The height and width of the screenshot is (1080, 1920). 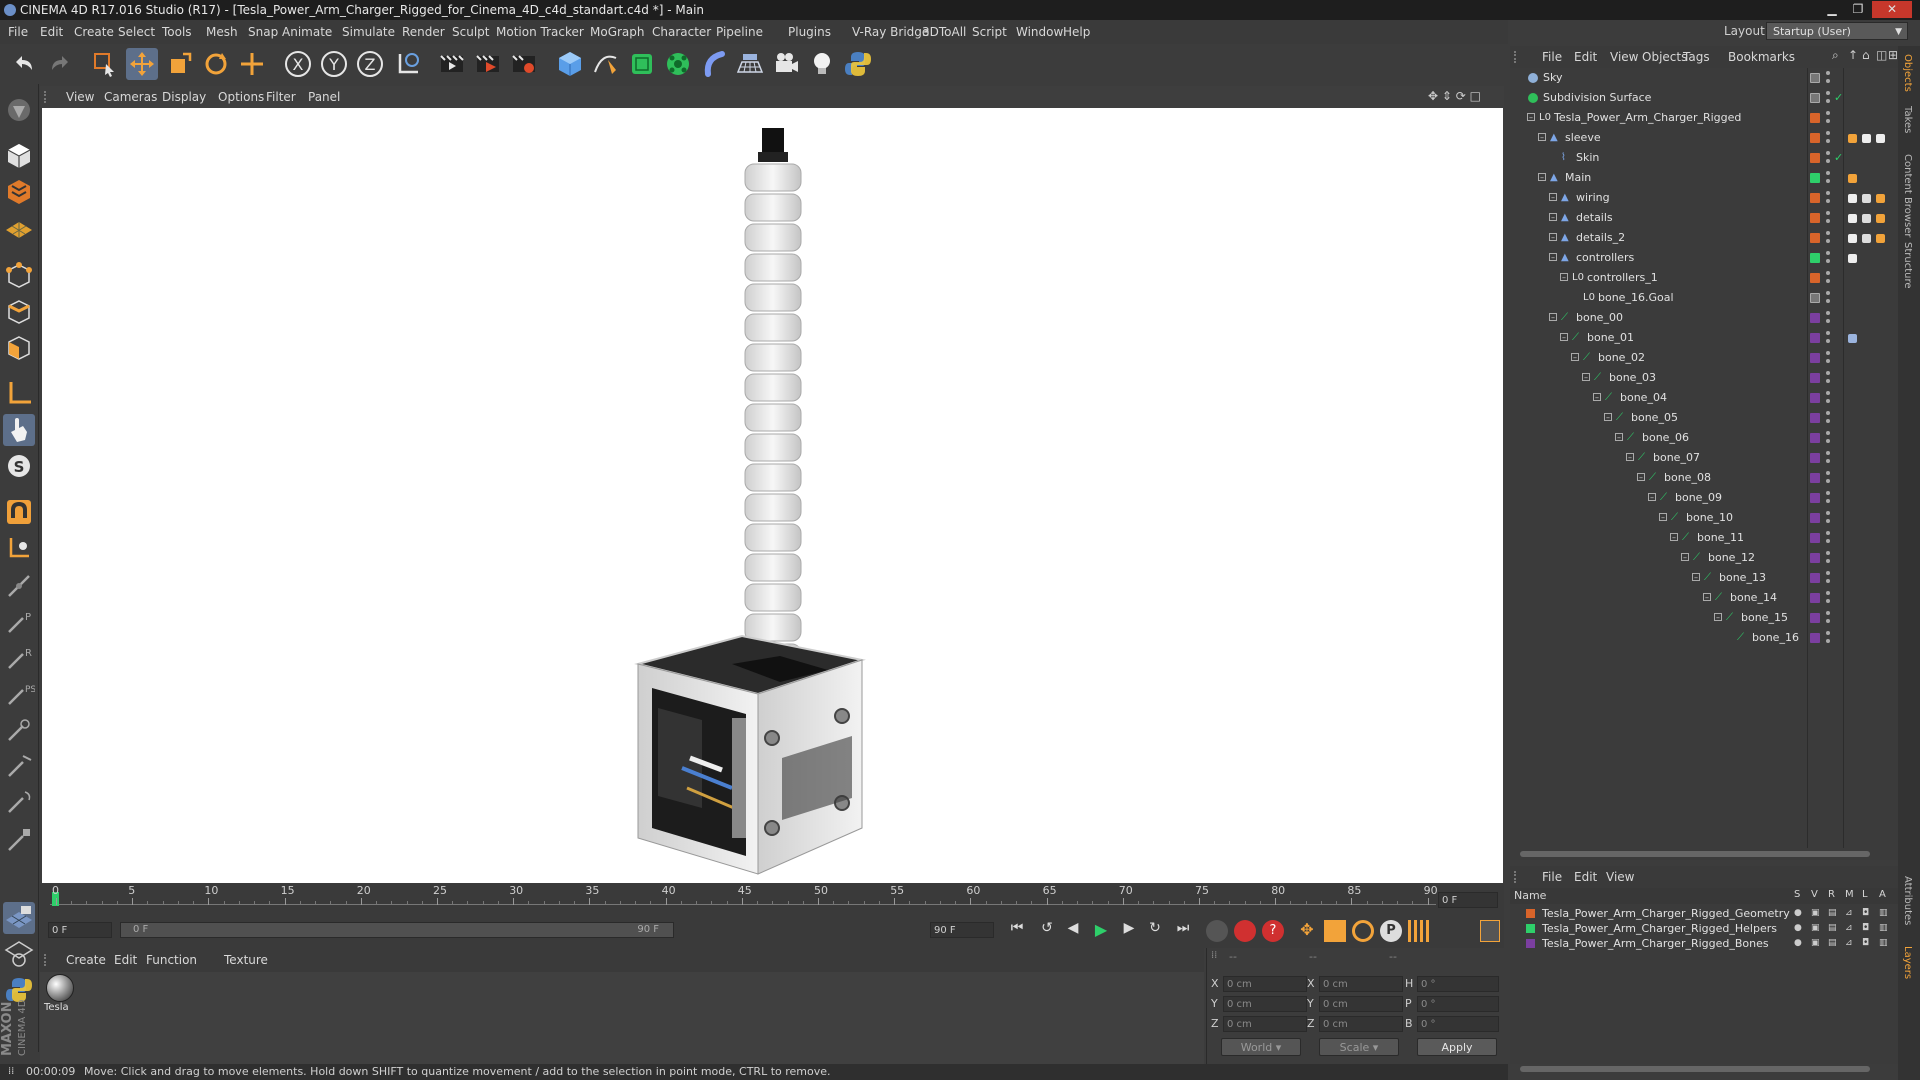 I want to click on side-tab-objects: Objects, so click(x=1907, y=73).